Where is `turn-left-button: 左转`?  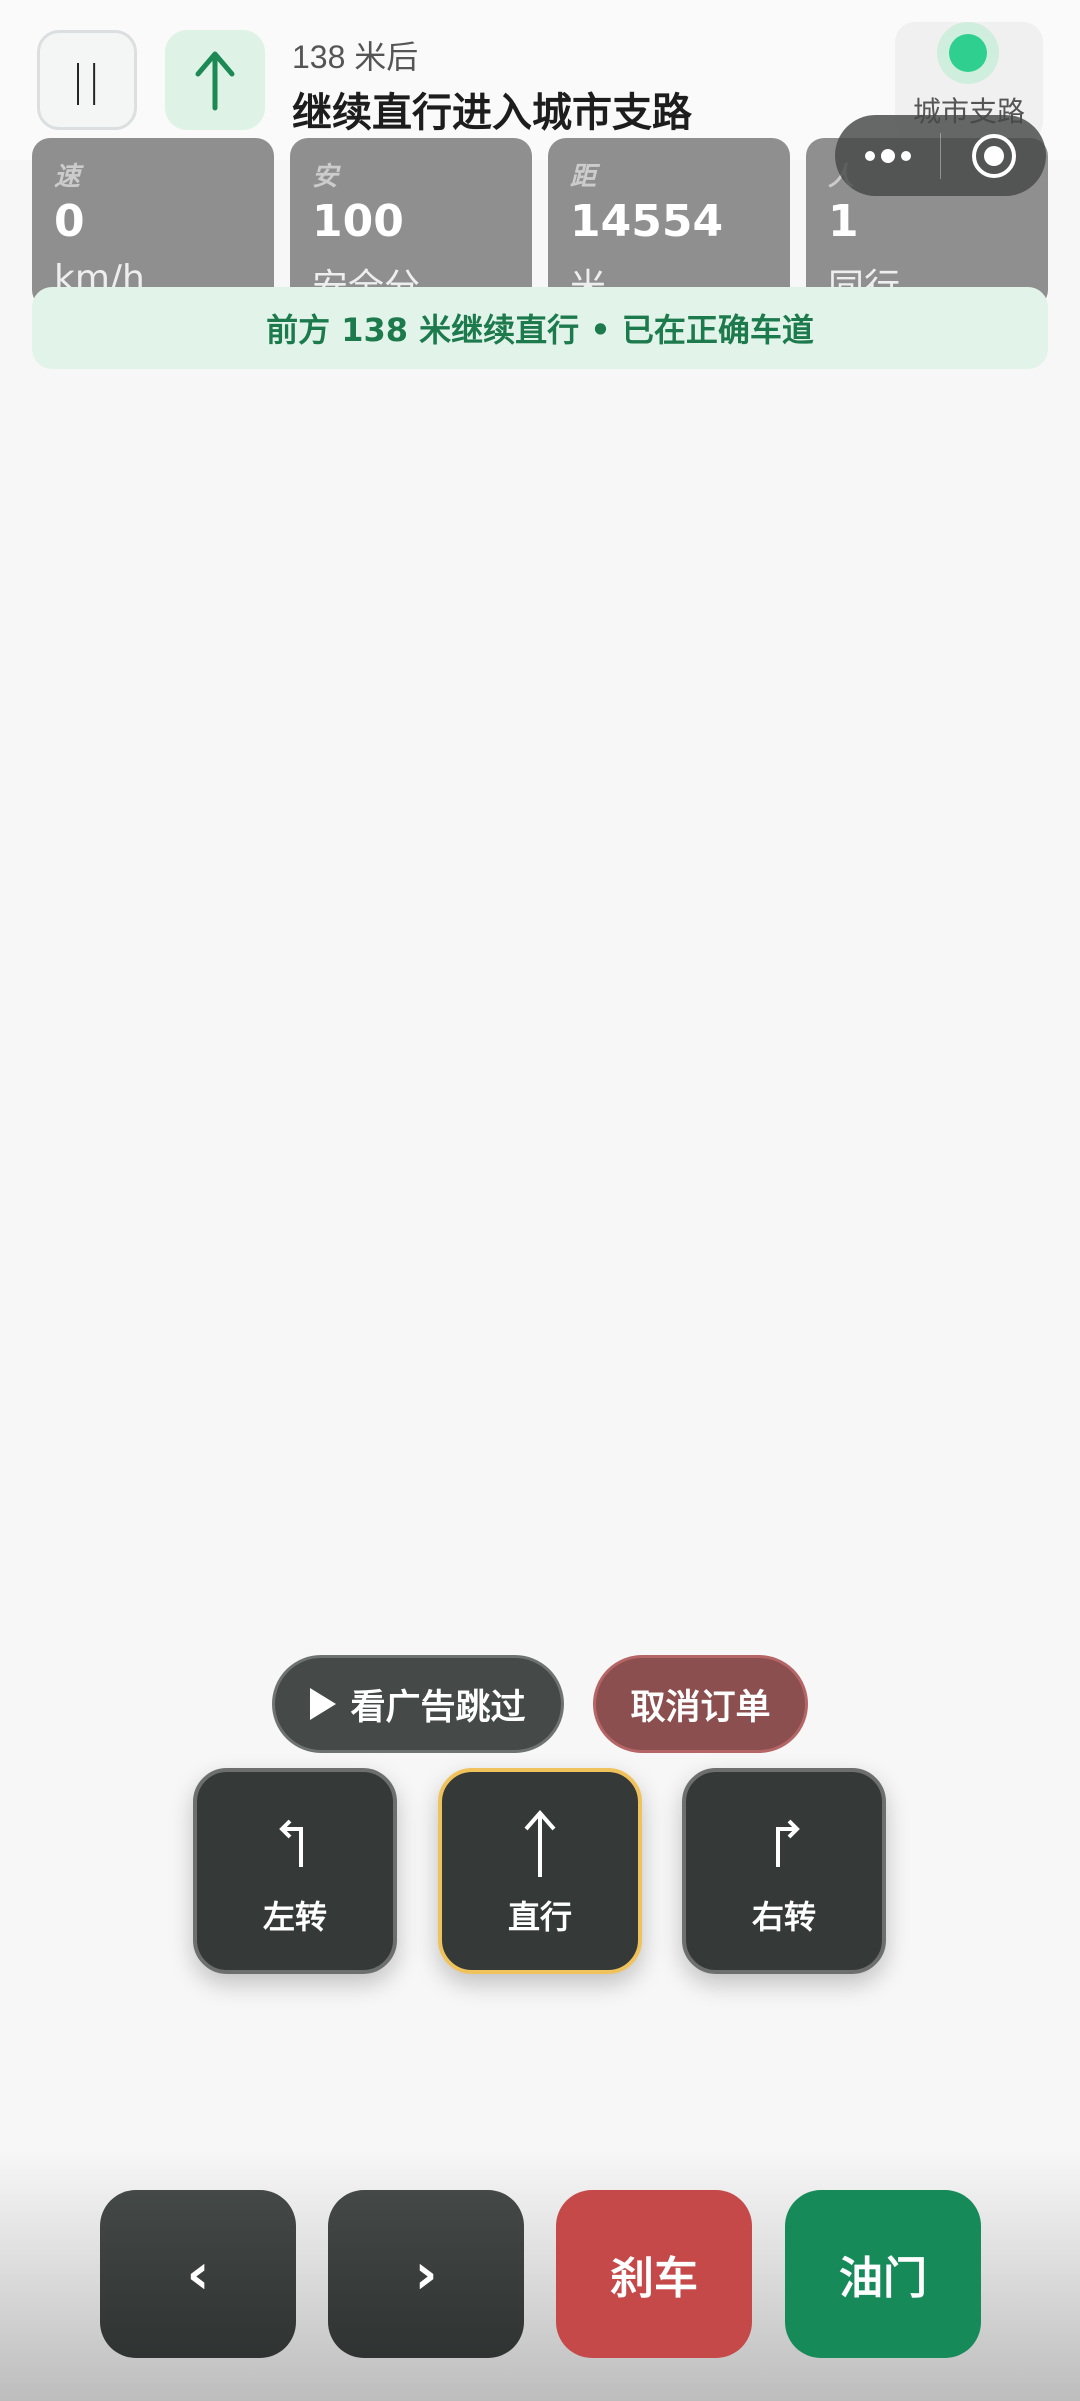
turn-left-button: 左转 is located at coordinates (295, 1871).